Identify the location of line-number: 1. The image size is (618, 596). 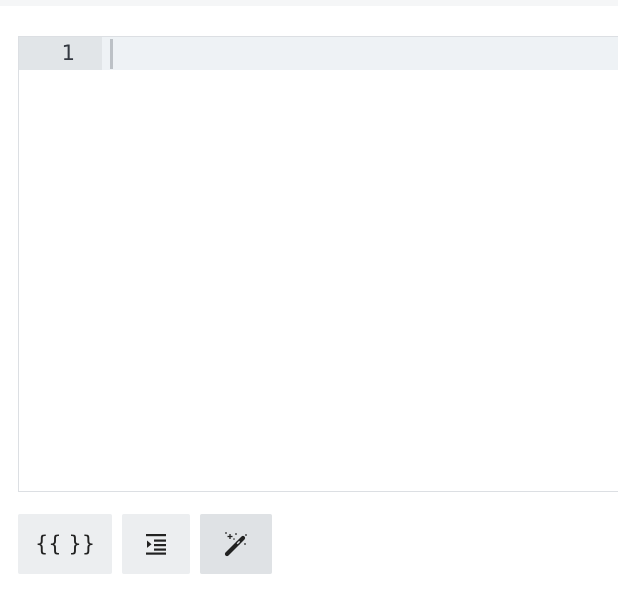
(60, 53).